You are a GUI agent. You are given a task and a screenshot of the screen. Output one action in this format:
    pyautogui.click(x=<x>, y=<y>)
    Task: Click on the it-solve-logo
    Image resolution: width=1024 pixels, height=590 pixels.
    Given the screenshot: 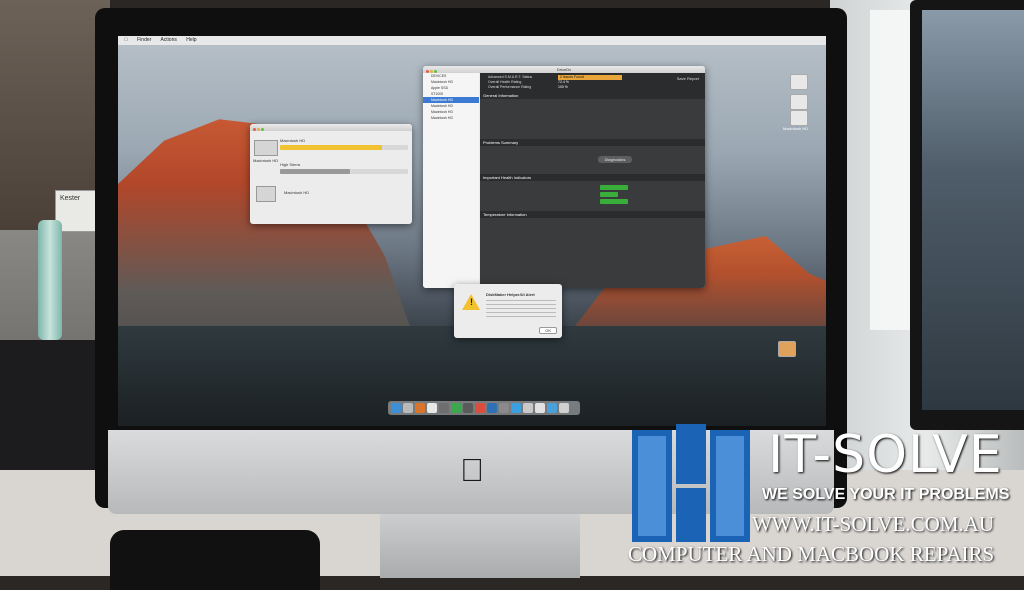 What is the action you would take?
    pyautogui.click(x=691, y=483)
    